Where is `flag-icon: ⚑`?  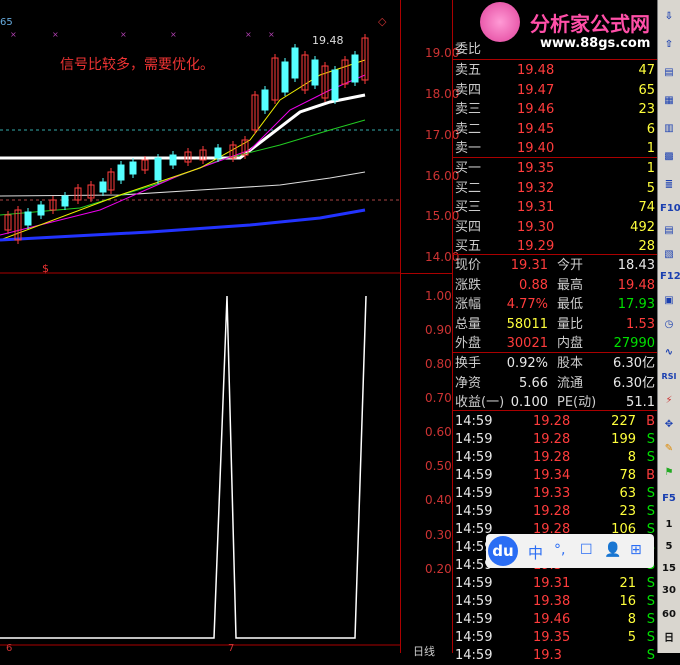 flag-icon: ⚑ is located at coordinates (669, 473).